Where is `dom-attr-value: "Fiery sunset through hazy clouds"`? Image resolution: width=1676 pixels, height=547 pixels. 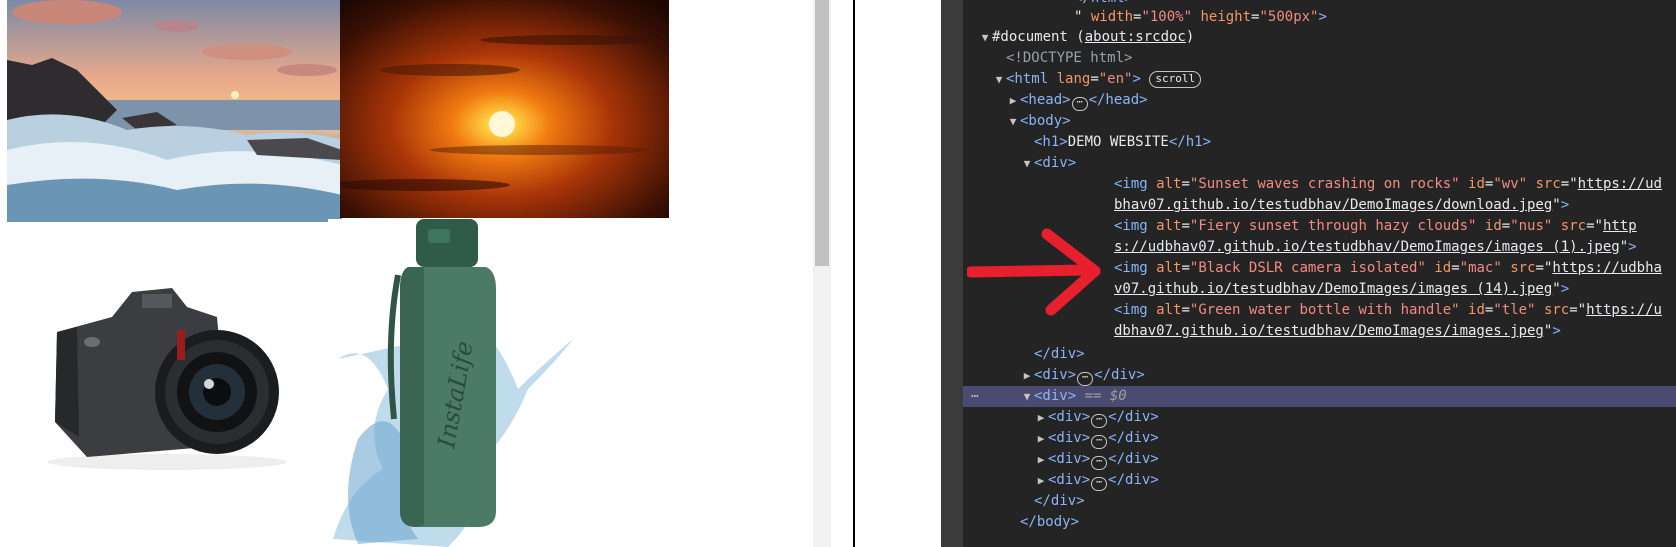 dom-attr-value: "Fiery sunset through hazy clouds" is located at coordinates (1333, 226).